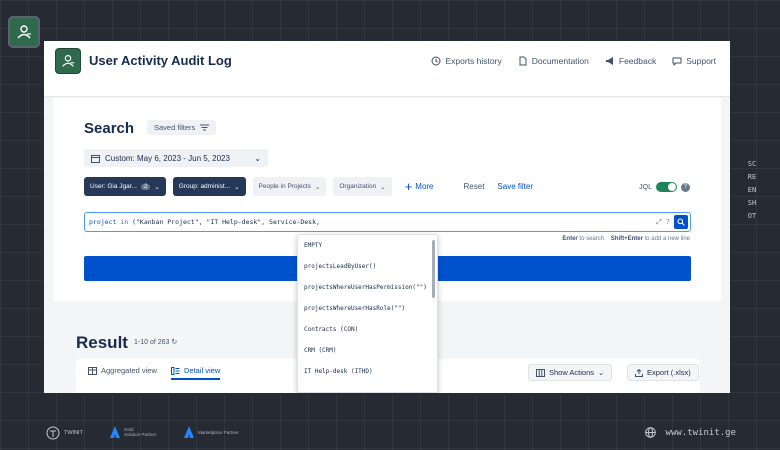 The image size is (780, 450). I want to click on gold-partner-brand: Gold Solution Partner, so click(133, 432).